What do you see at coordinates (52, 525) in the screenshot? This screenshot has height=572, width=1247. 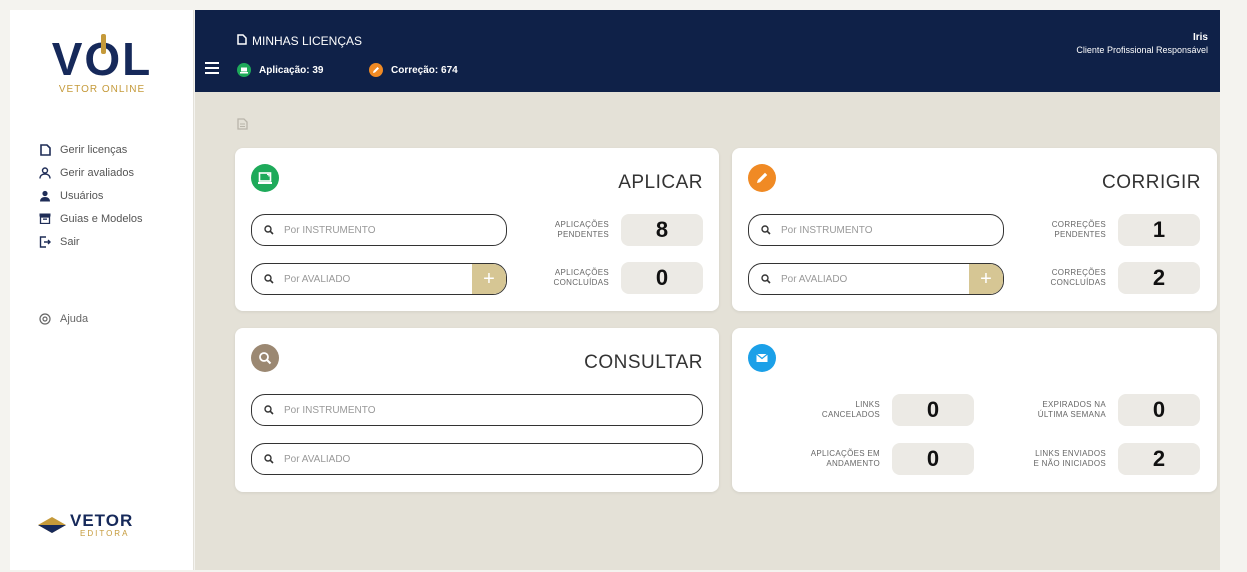 I see `vetor-diamond-icon` at bounding box center [52, 525].